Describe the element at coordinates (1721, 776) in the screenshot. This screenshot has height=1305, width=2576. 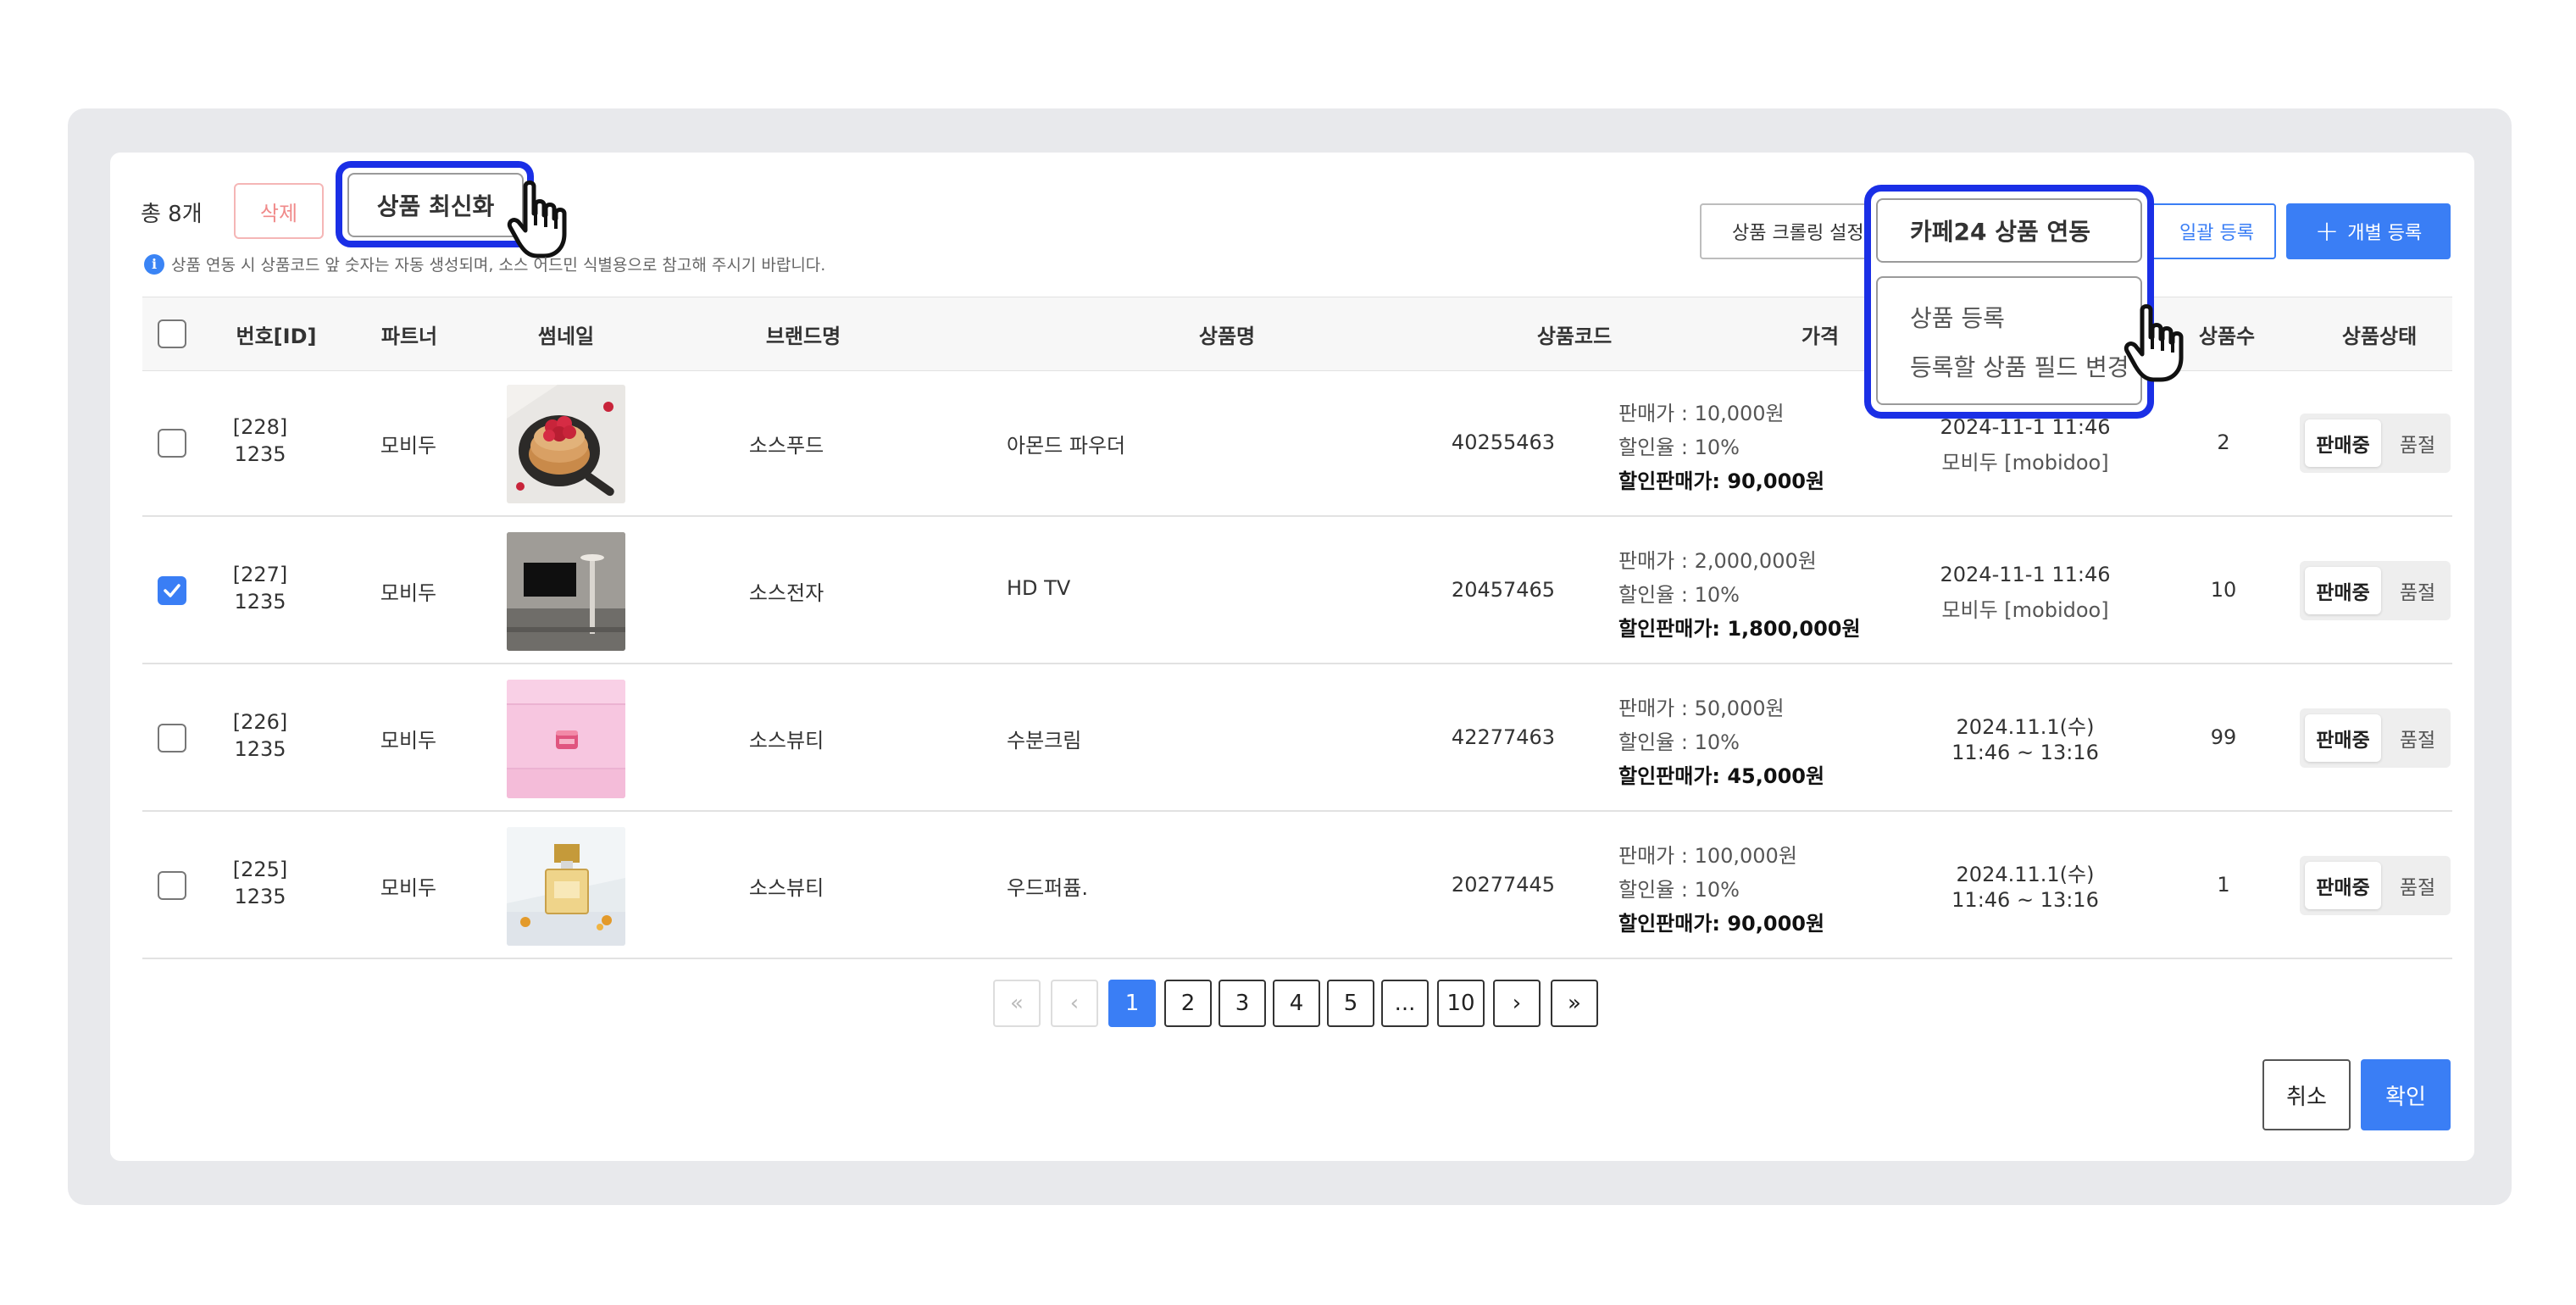
I see `row-sale-price: 할인판매가: 45,000원` at that location.